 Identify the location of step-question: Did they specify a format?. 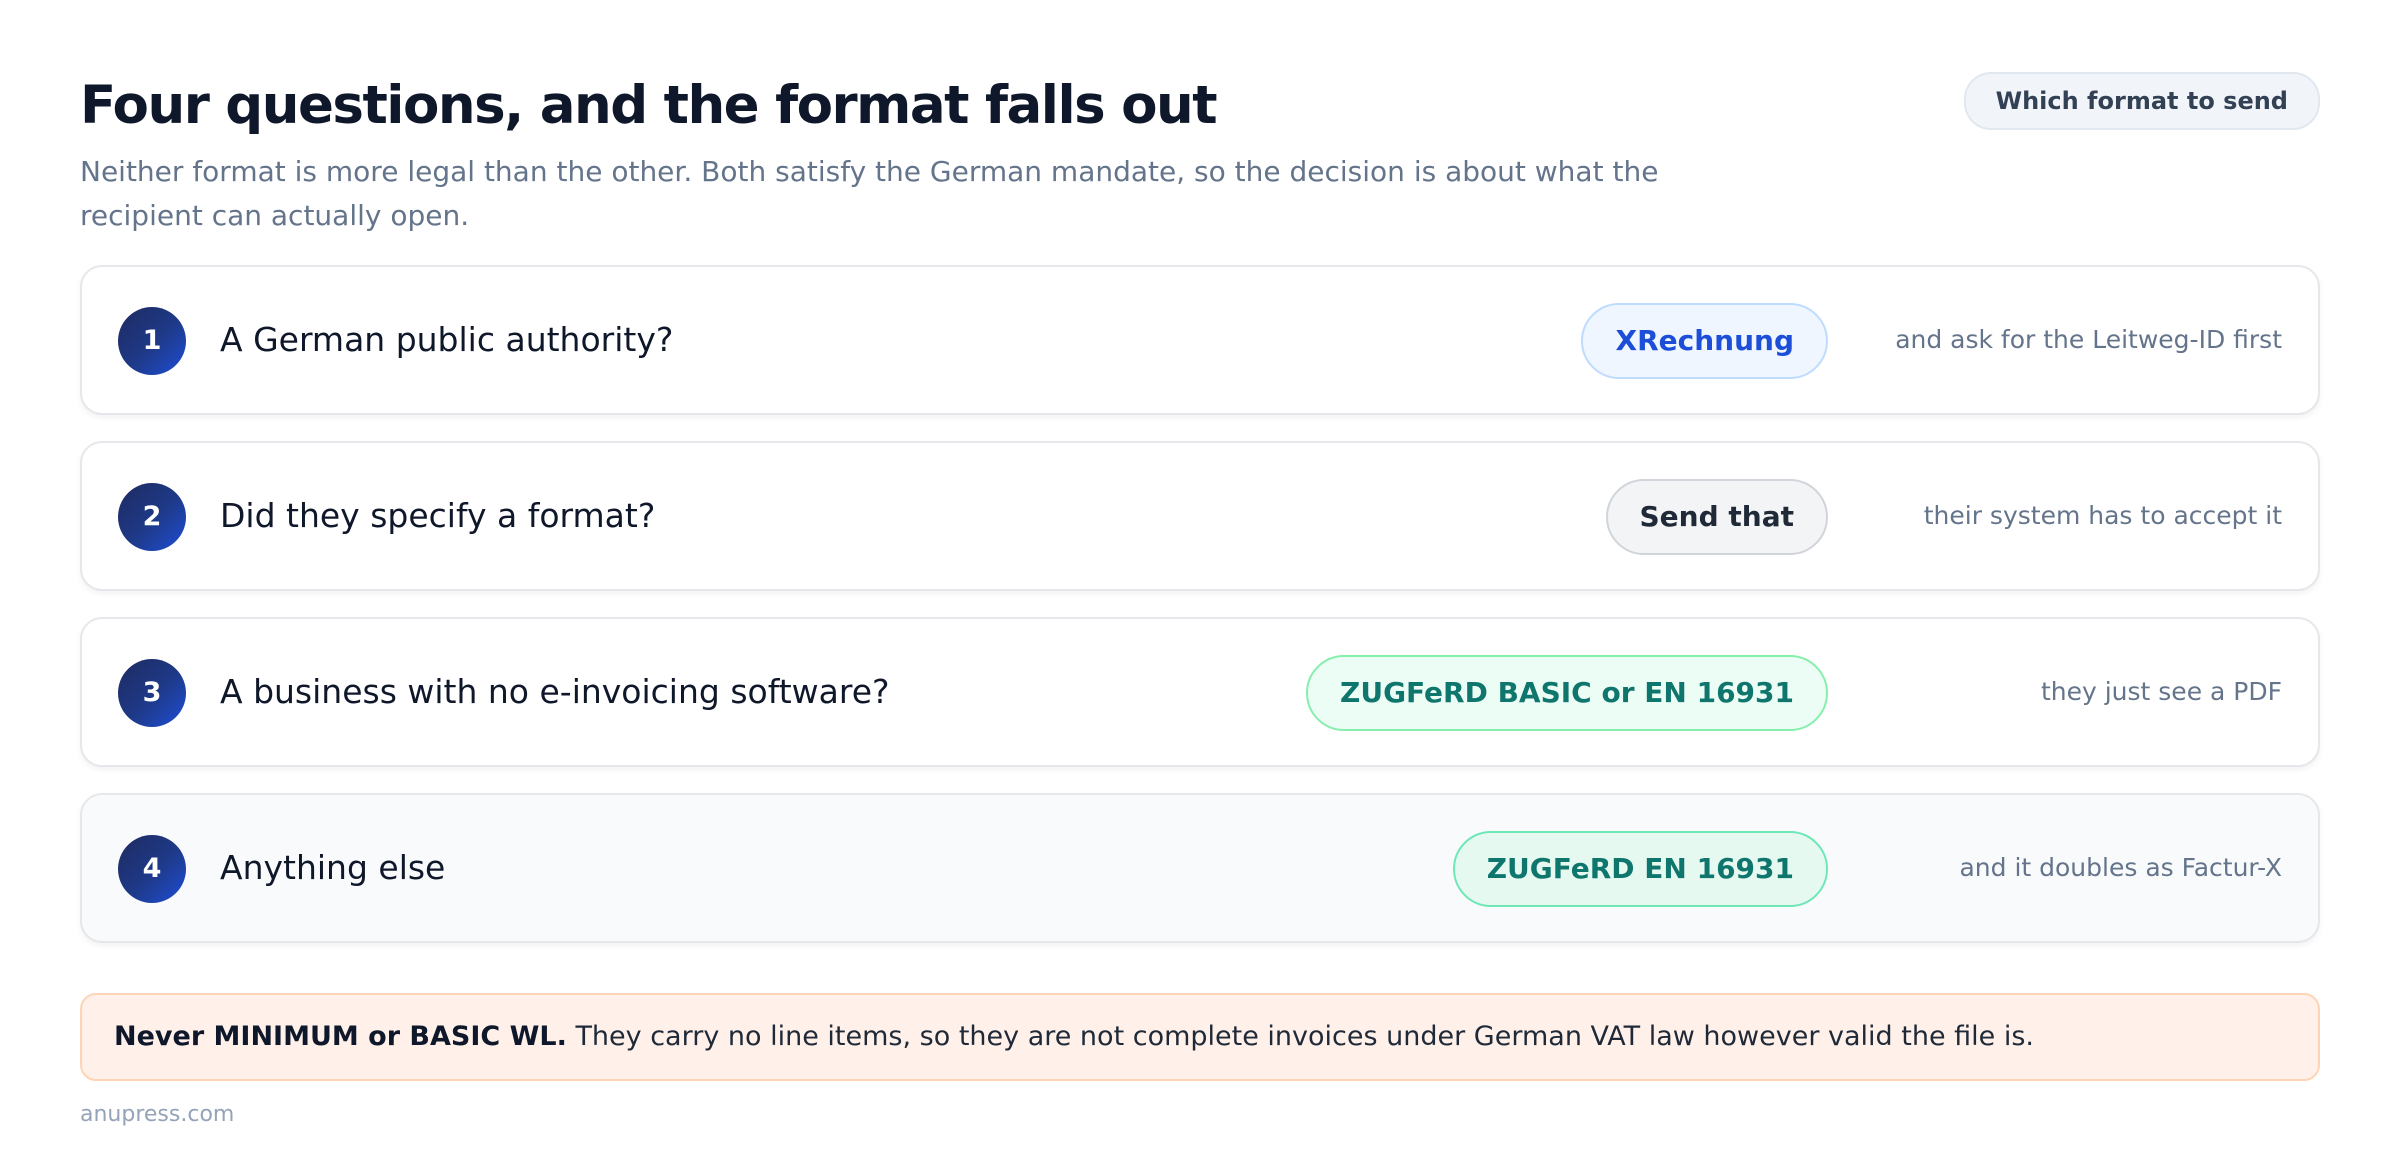
(438, 515).